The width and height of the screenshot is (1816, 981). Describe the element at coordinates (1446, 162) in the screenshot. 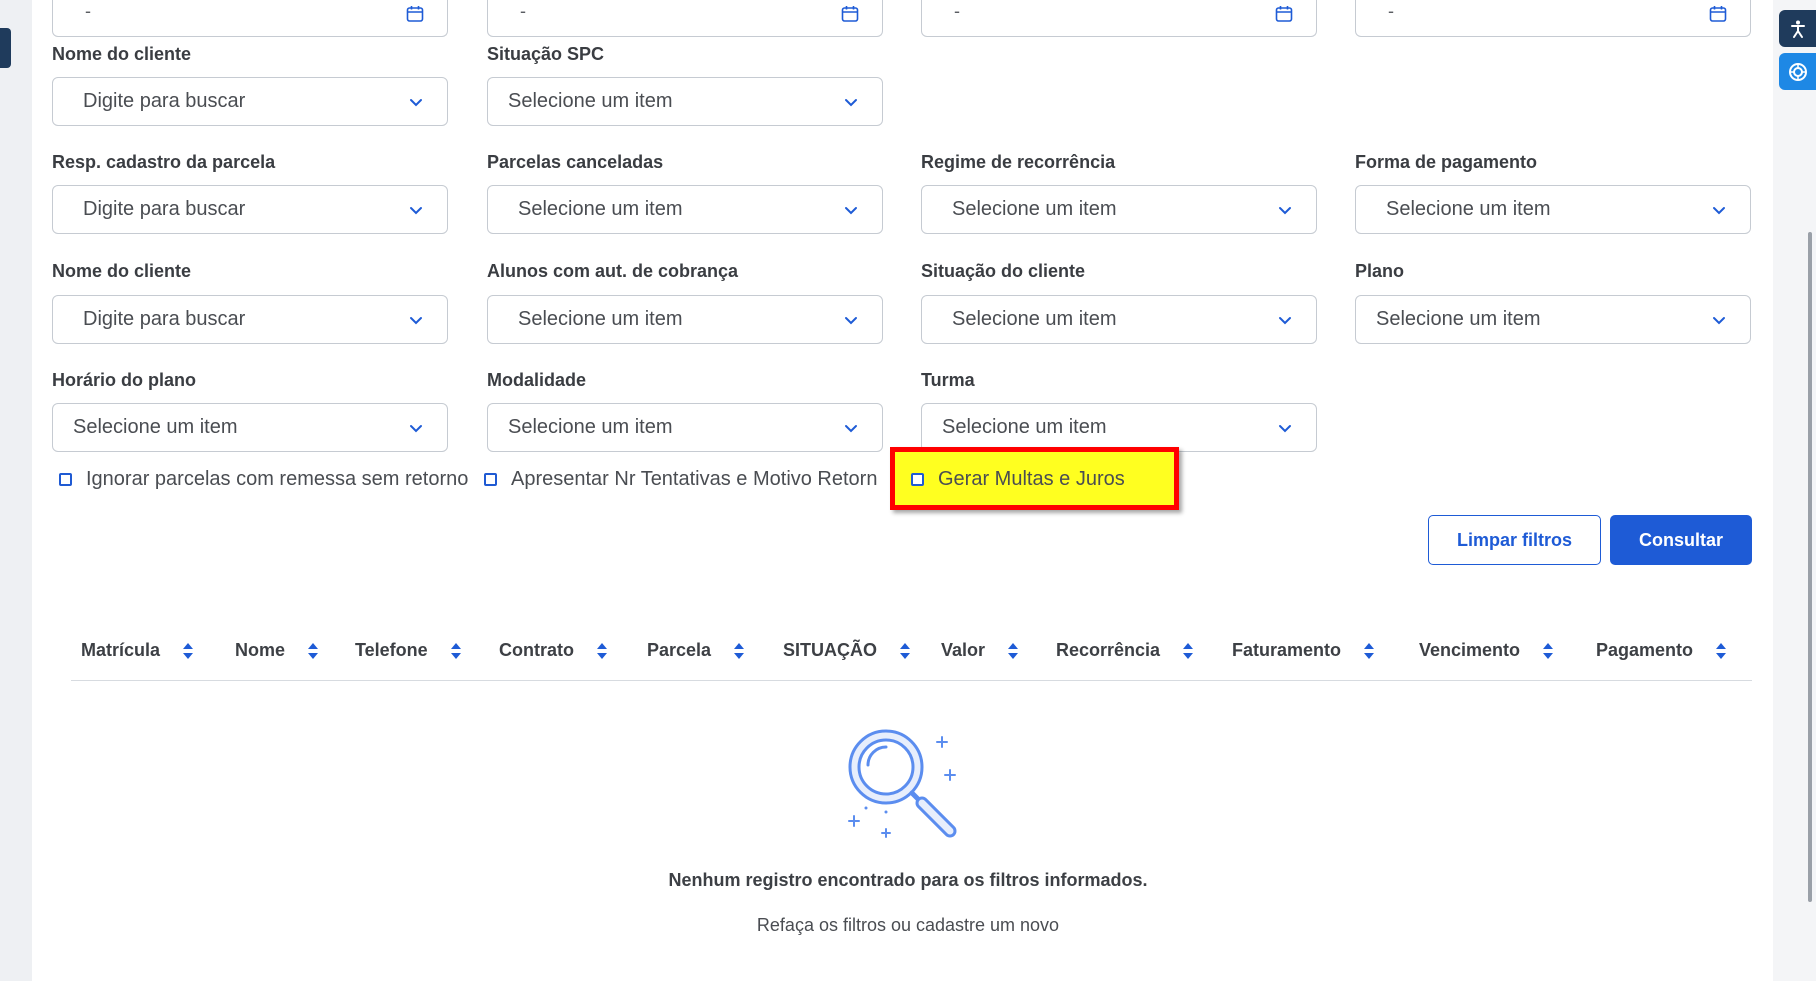

I see `label-forma-pagamento: Forma de pagamento` at that location.